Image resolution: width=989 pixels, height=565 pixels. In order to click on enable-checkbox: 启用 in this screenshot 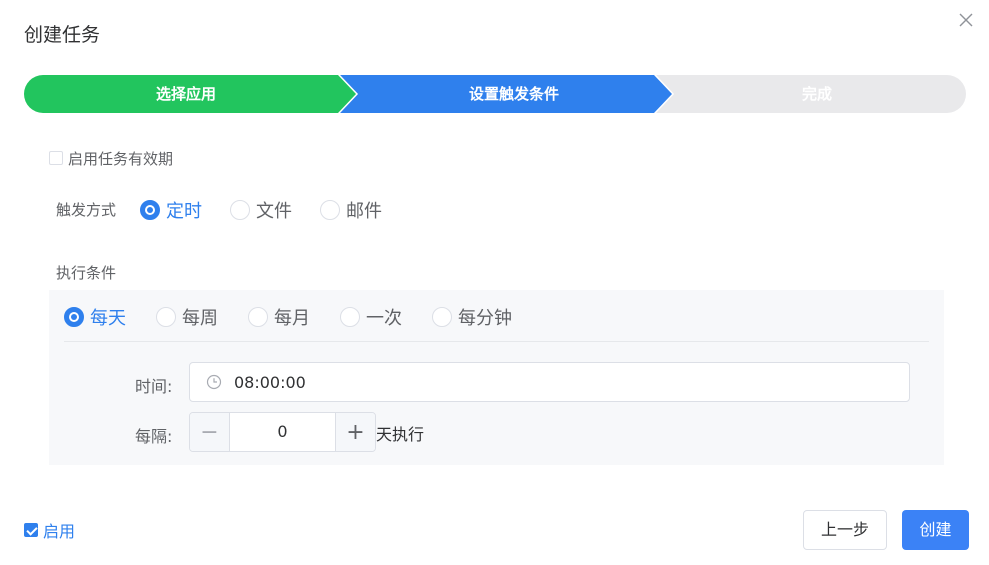, I will do `click(50, 530)`.